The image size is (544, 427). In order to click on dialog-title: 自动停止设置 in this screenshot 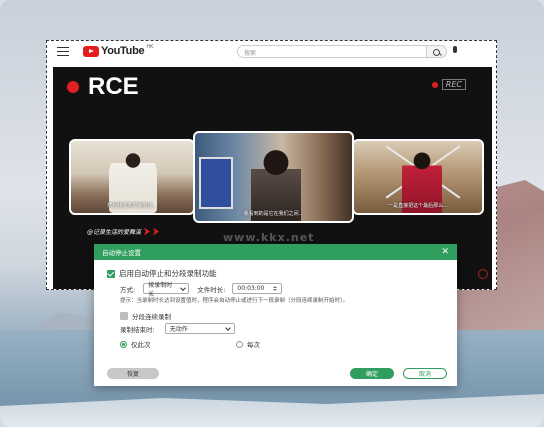, I will do `click(121, 253)`.